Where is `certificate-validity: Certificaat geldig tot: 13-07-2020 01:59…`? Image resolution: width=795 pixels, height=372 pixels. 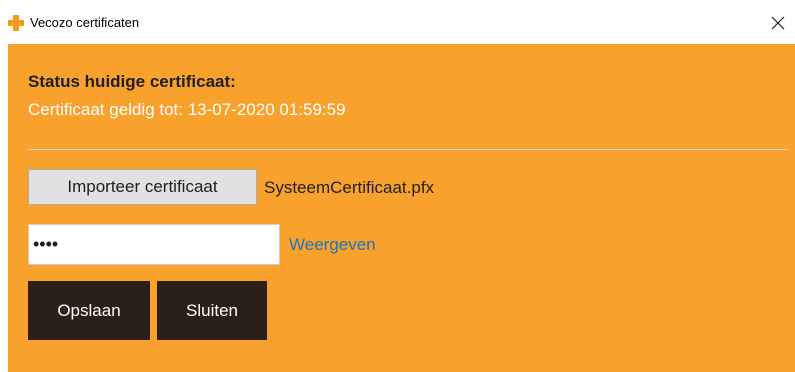
certificate-validity: Certificaat geldig tot: 13-07-2020 01:59… is located at coordinates (187, 109).